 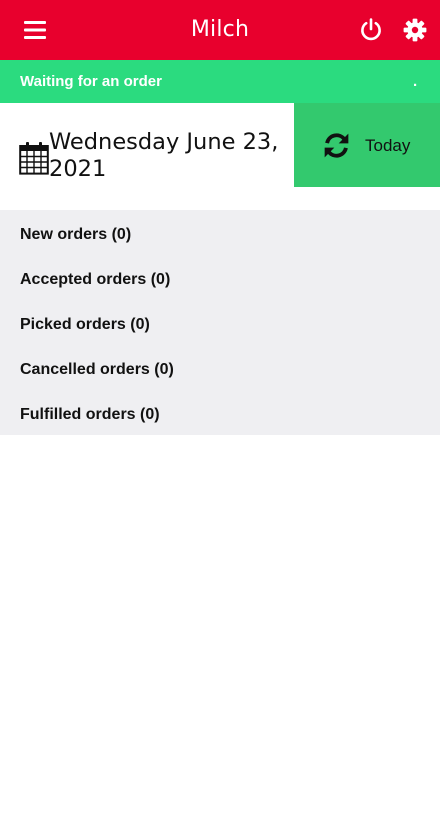 What do you see at coordinates (34, 158) in the screenshot?
I see `calendar-icon` at bounding box center [34, 158].